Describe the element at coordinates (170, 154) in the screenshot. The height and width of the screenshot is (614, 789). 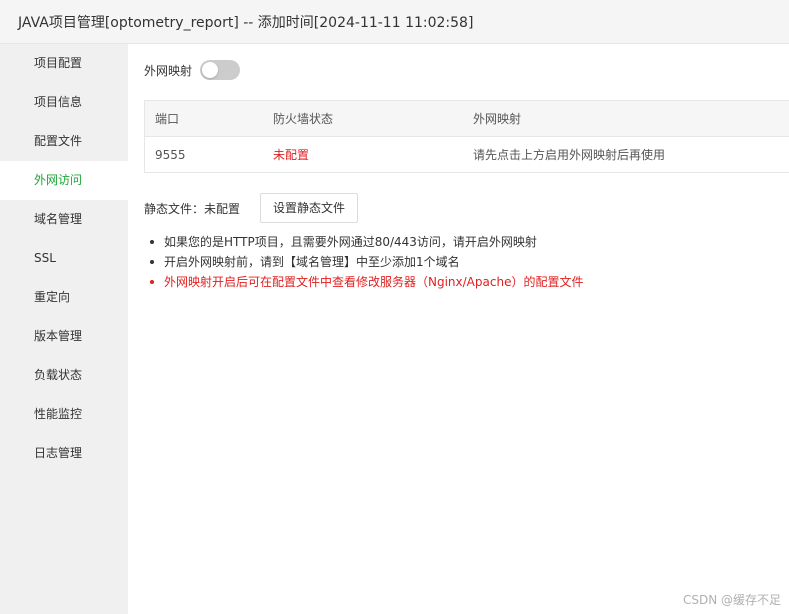
I see `cell-port: 9555` at that location.